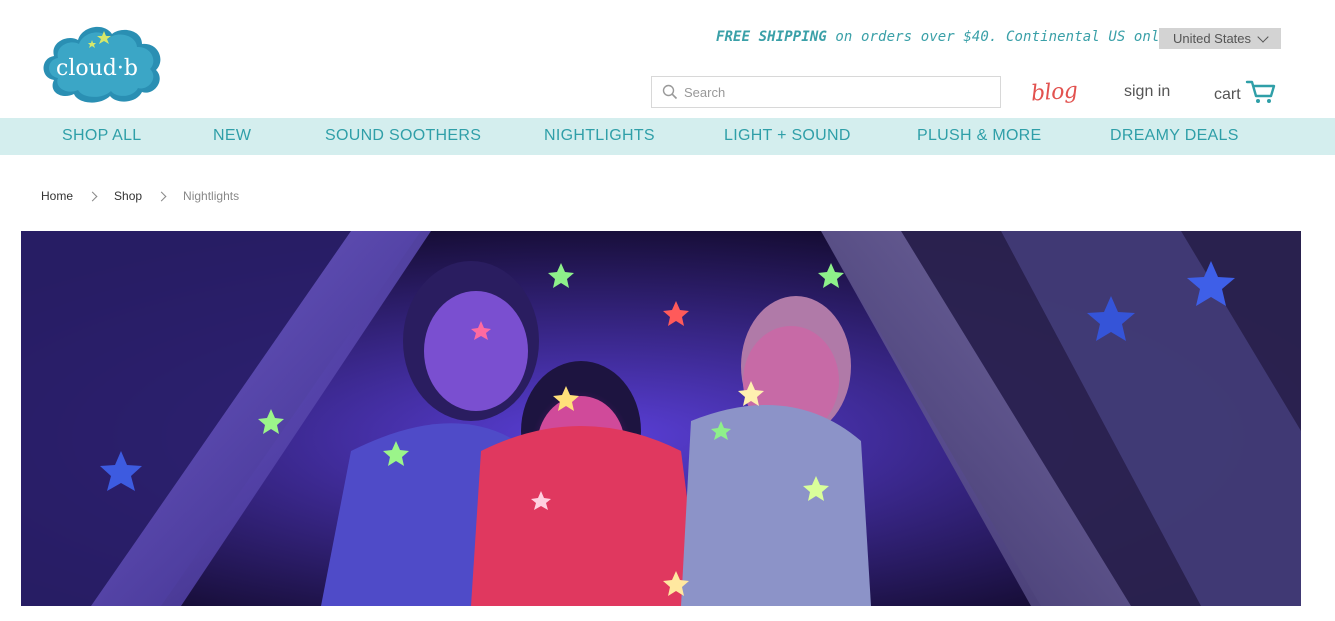 The image size is (1335, 621). What do you see at coordinates (102, 136) in the screenshot?
I see `nav-shop-all: SHOP ALL` at bounding box center [102, 136].